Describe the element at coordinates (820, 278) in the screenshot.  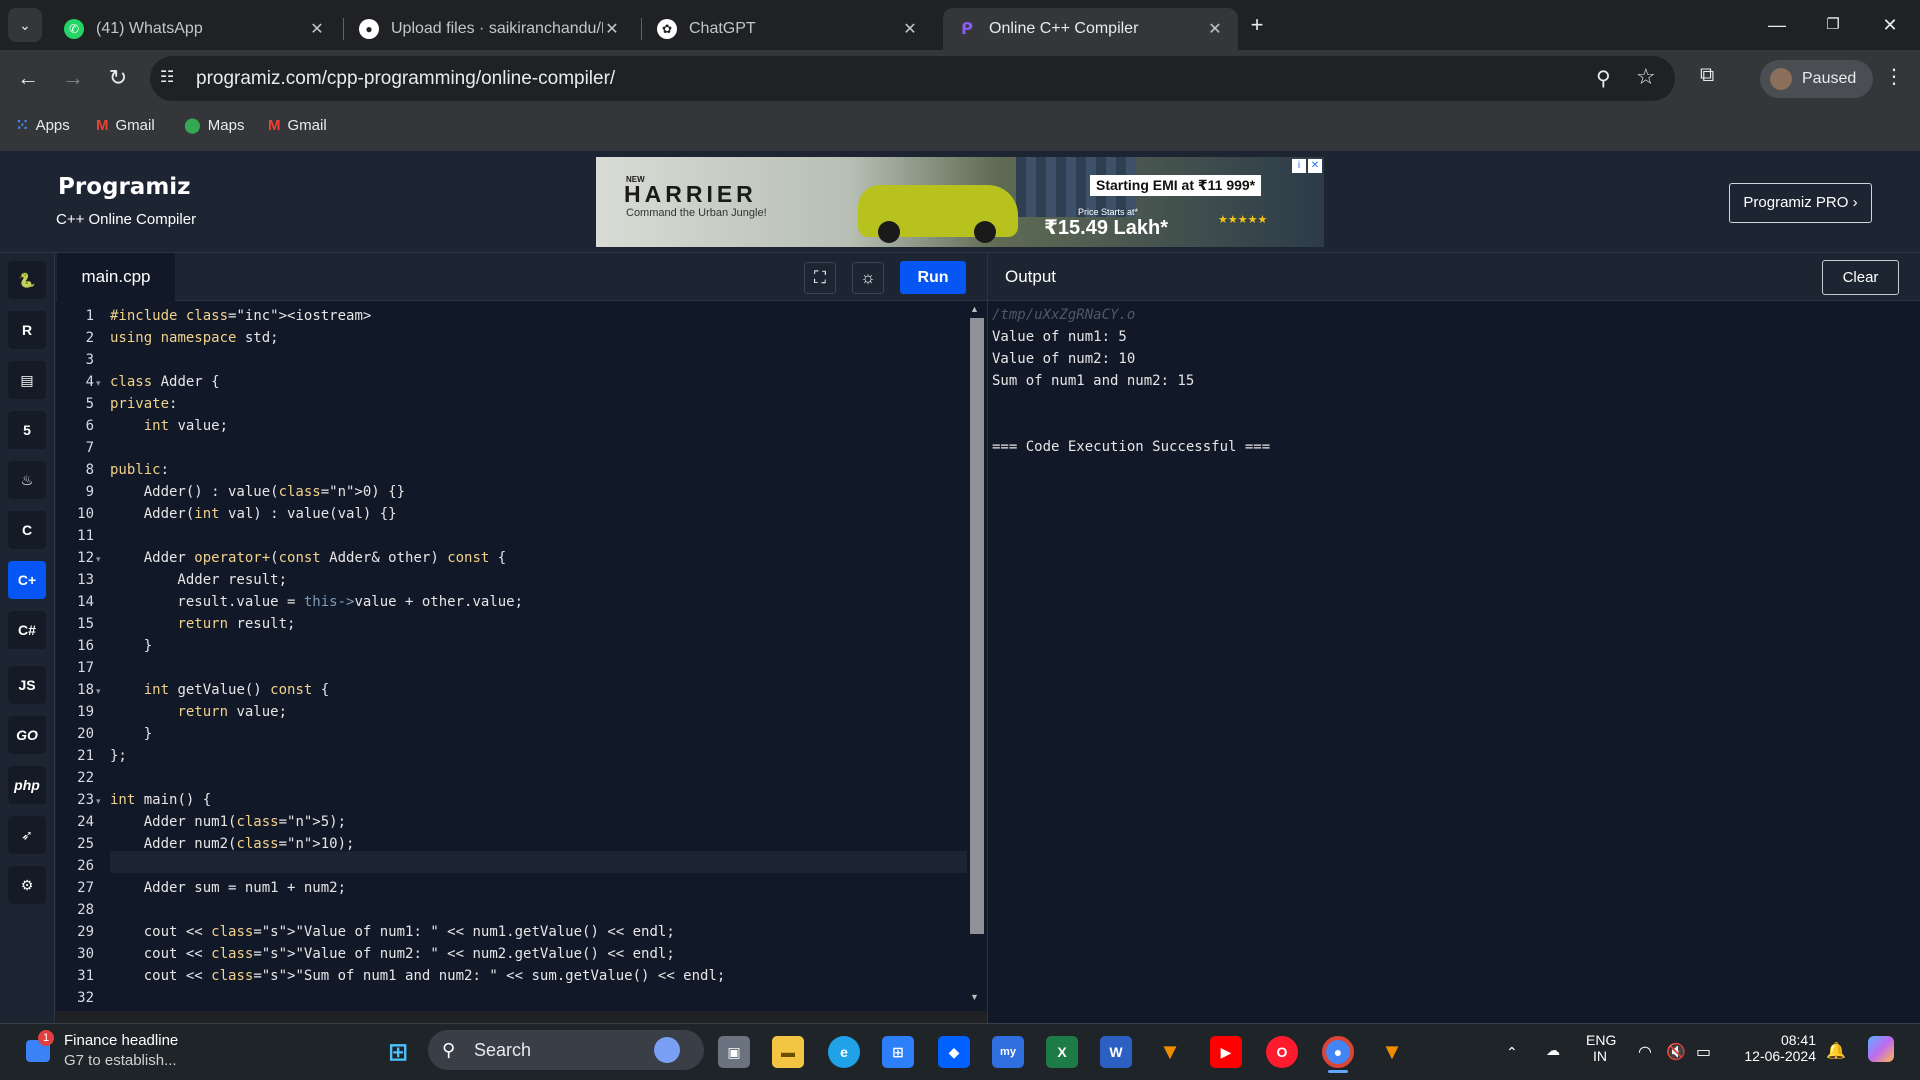
I see `fullscreen-button: ⛶` at that location.